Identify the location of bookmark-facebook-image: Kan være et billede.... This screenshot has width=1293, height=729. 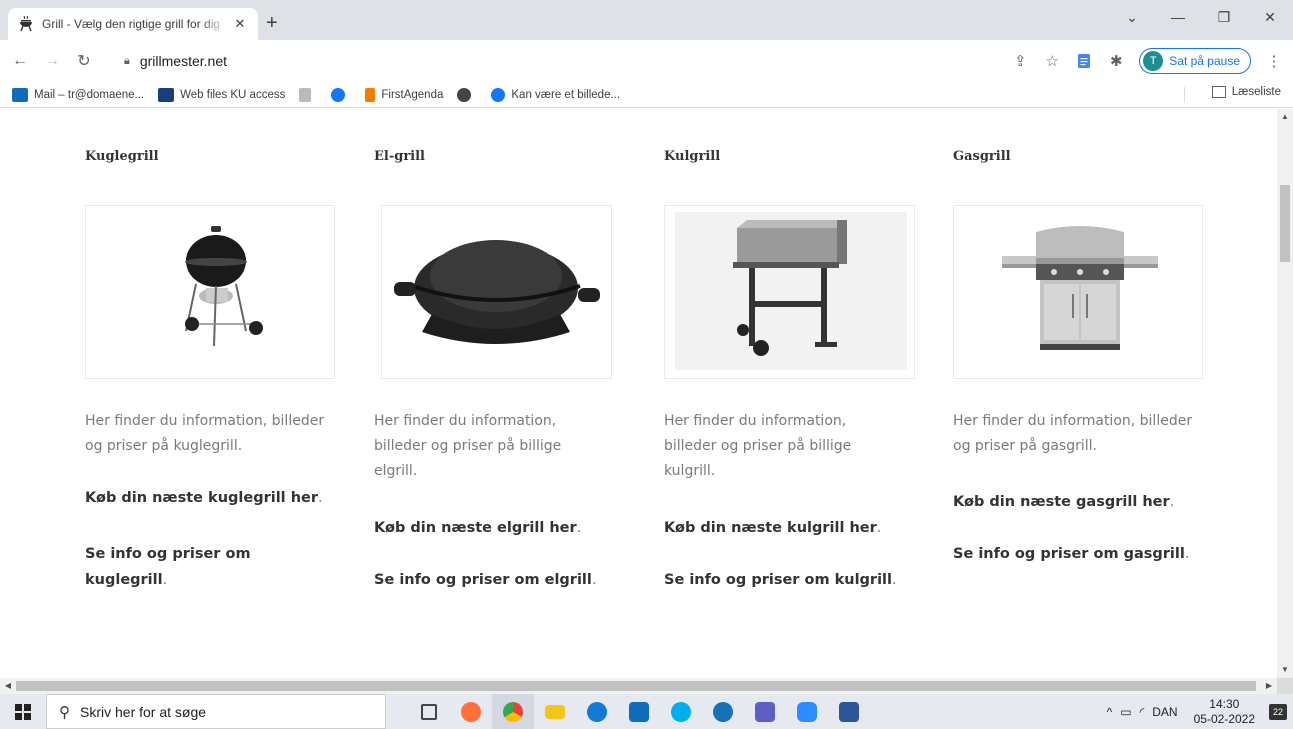
(555, 94).